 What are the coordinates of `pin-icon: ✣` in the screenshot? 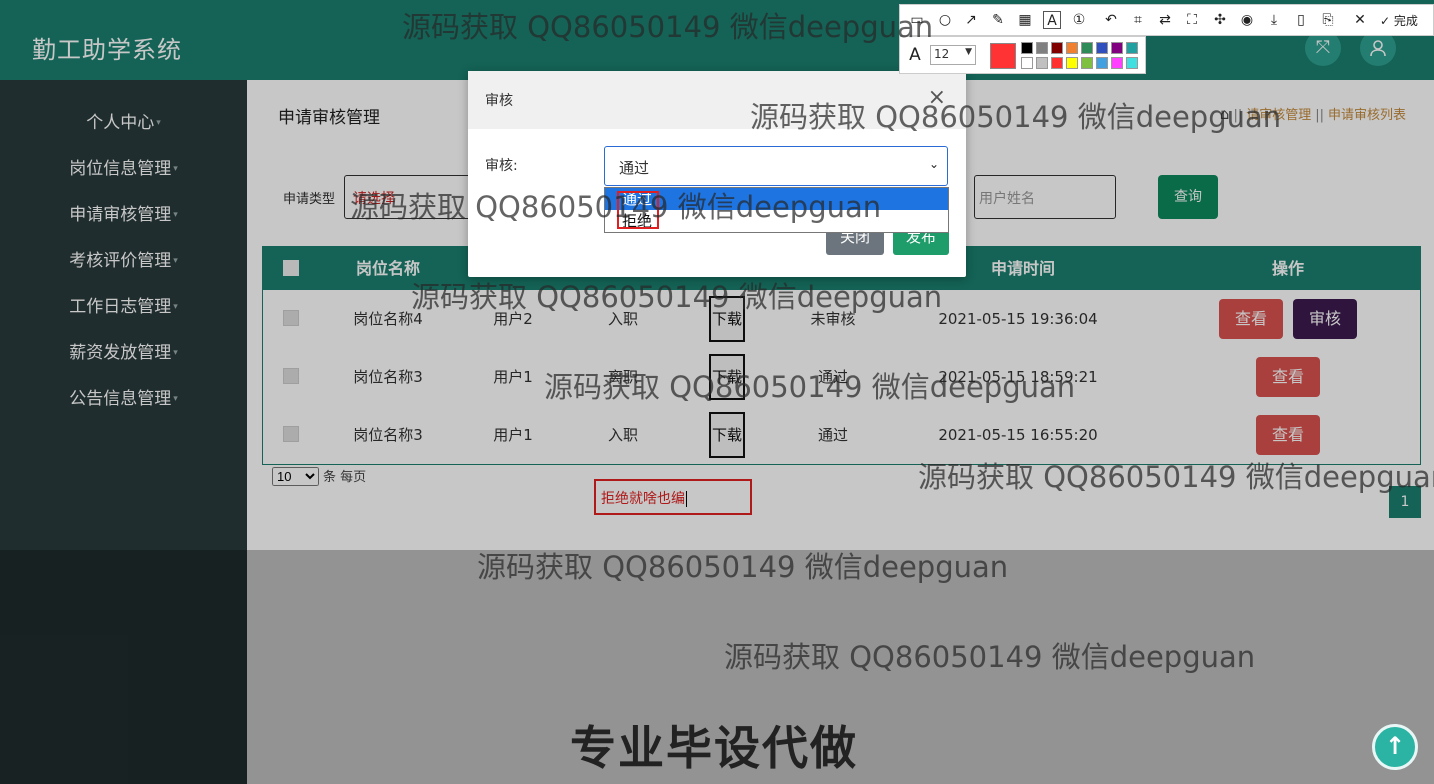 It's located at (1220, 20).